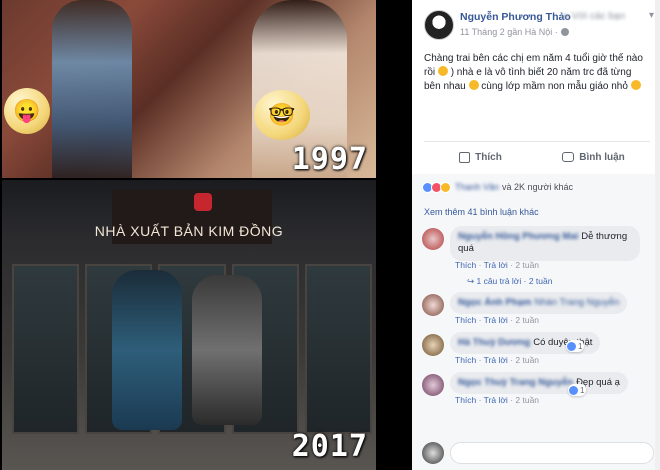  I want to click on like-button: Thích, so click(480, 157).